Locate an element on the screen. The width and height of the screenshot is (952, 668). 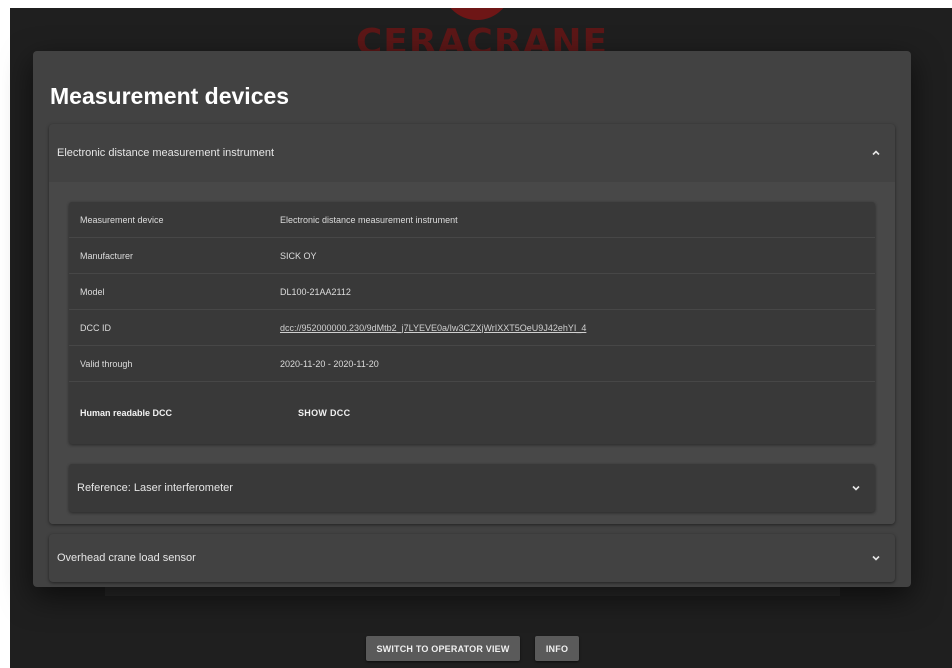
detail-value: 2020-11-20 - 2020-11-20 is located at coordinates (329, 363).